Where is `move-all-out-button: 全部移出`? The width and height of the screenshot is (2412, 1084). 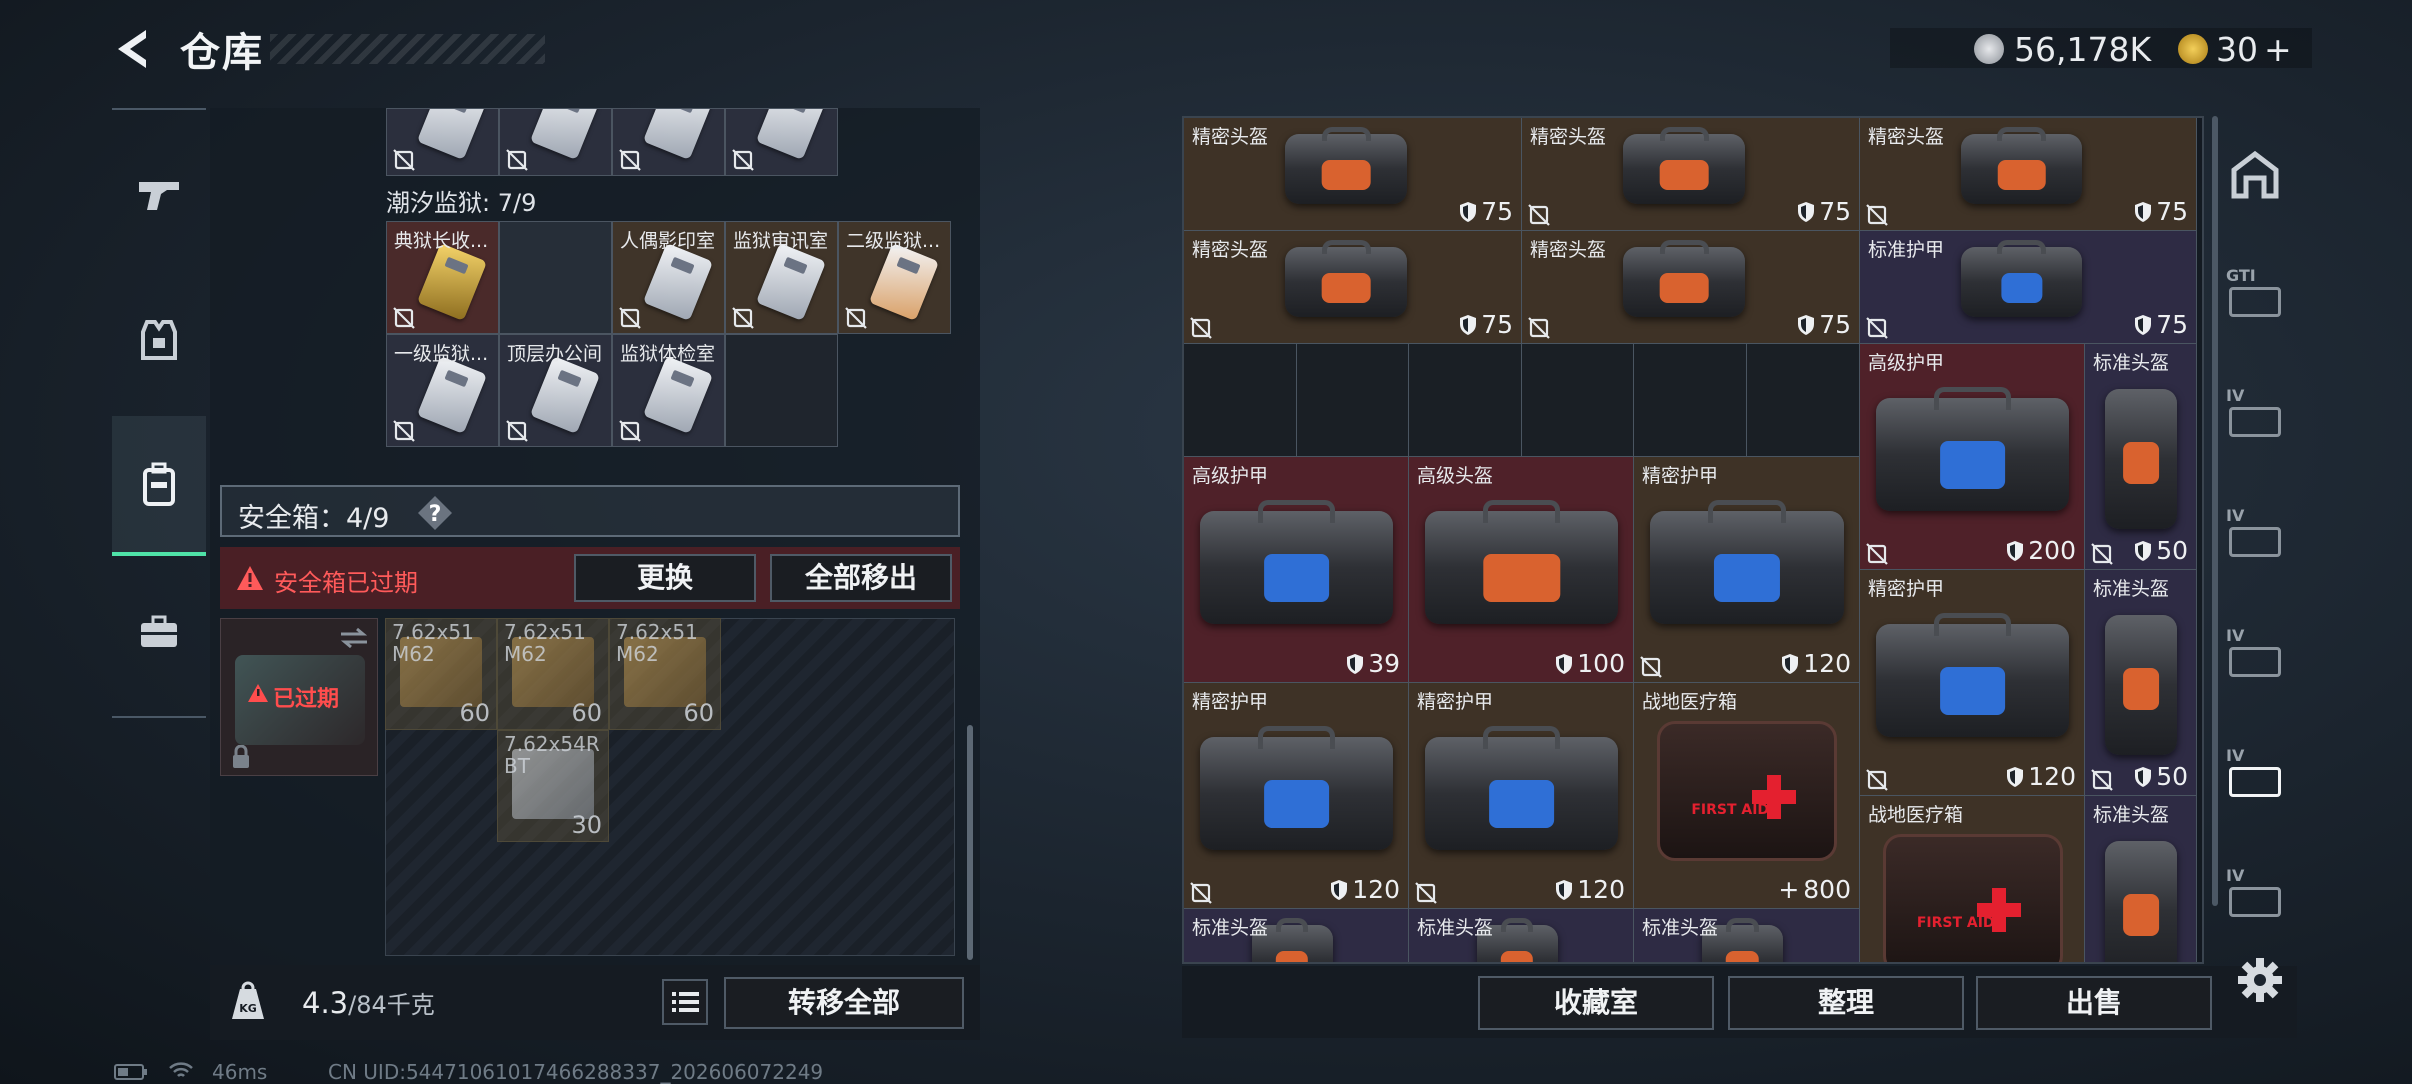
move-all-out-button: 全部移出 is located at coordinates (861, 578).